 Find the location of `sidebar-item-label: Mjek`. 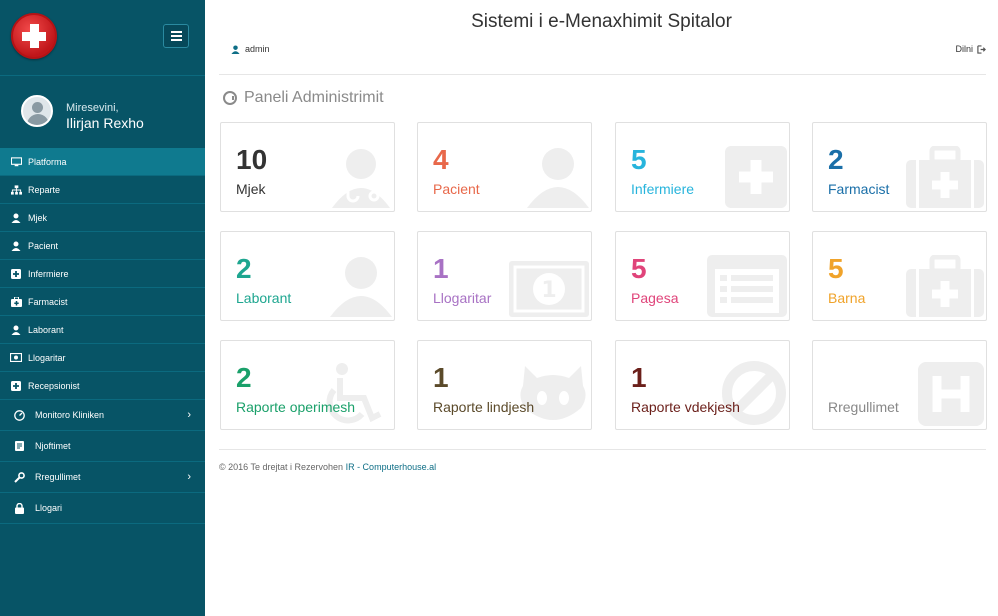

sidebar-item-label: Mjek is located at coordinates (38, 217).